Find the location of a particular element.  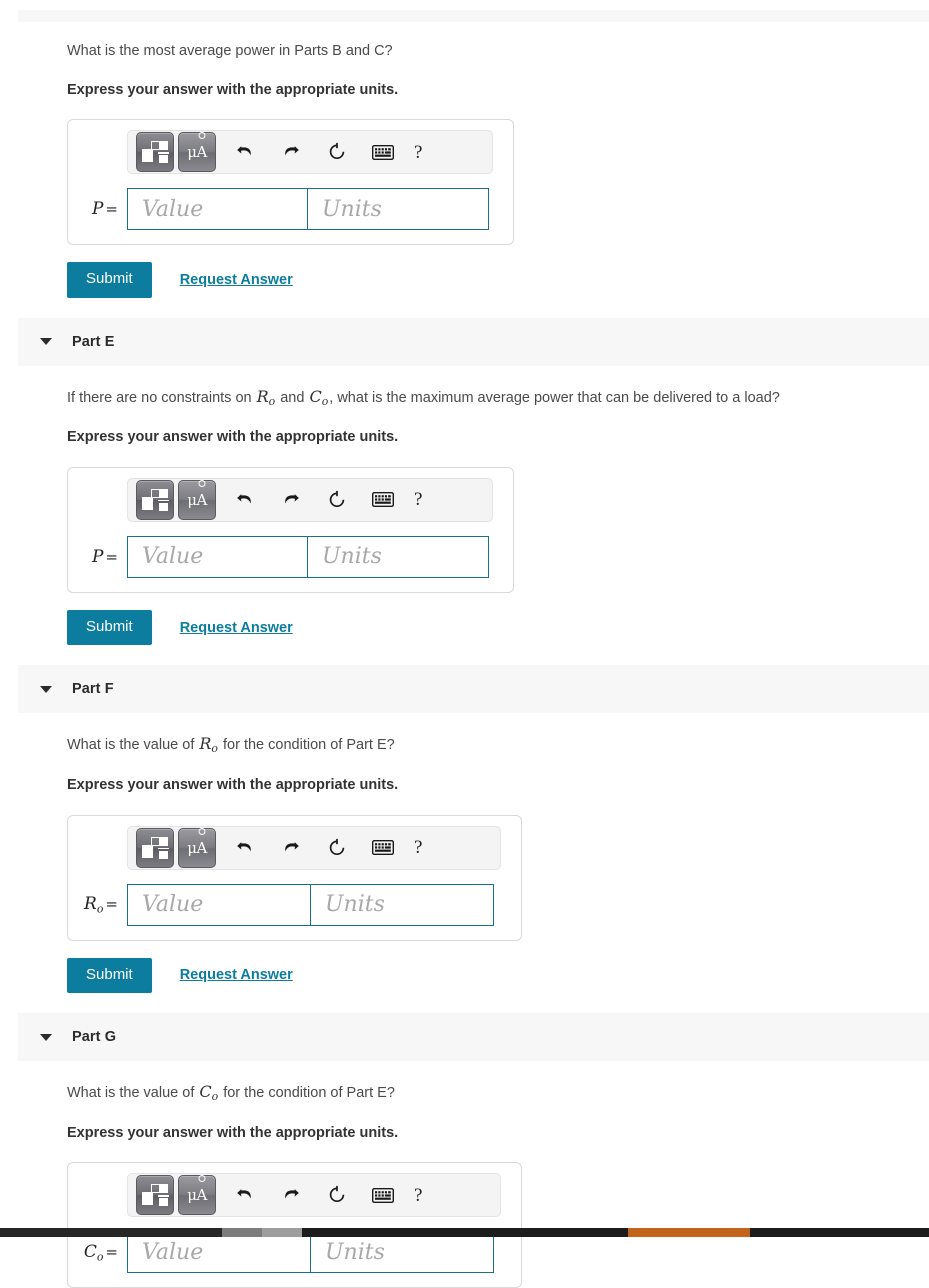

variable-label-d: P = is located at coordinates (104, 209).